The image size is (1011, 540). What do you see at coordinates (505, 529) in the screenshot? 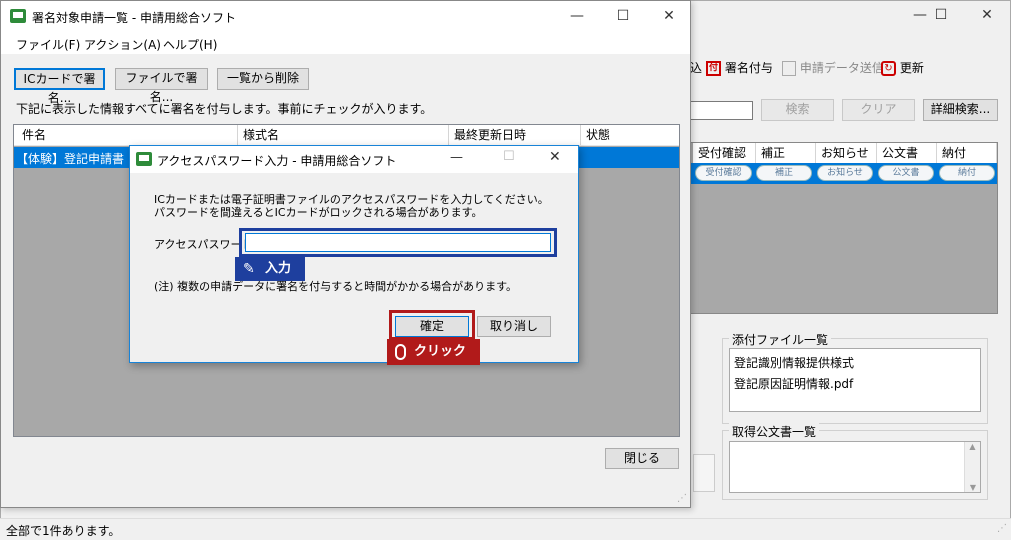
I see `status-bar: 全部で1件あります。 ⋰` at bounding box center [505, 529].